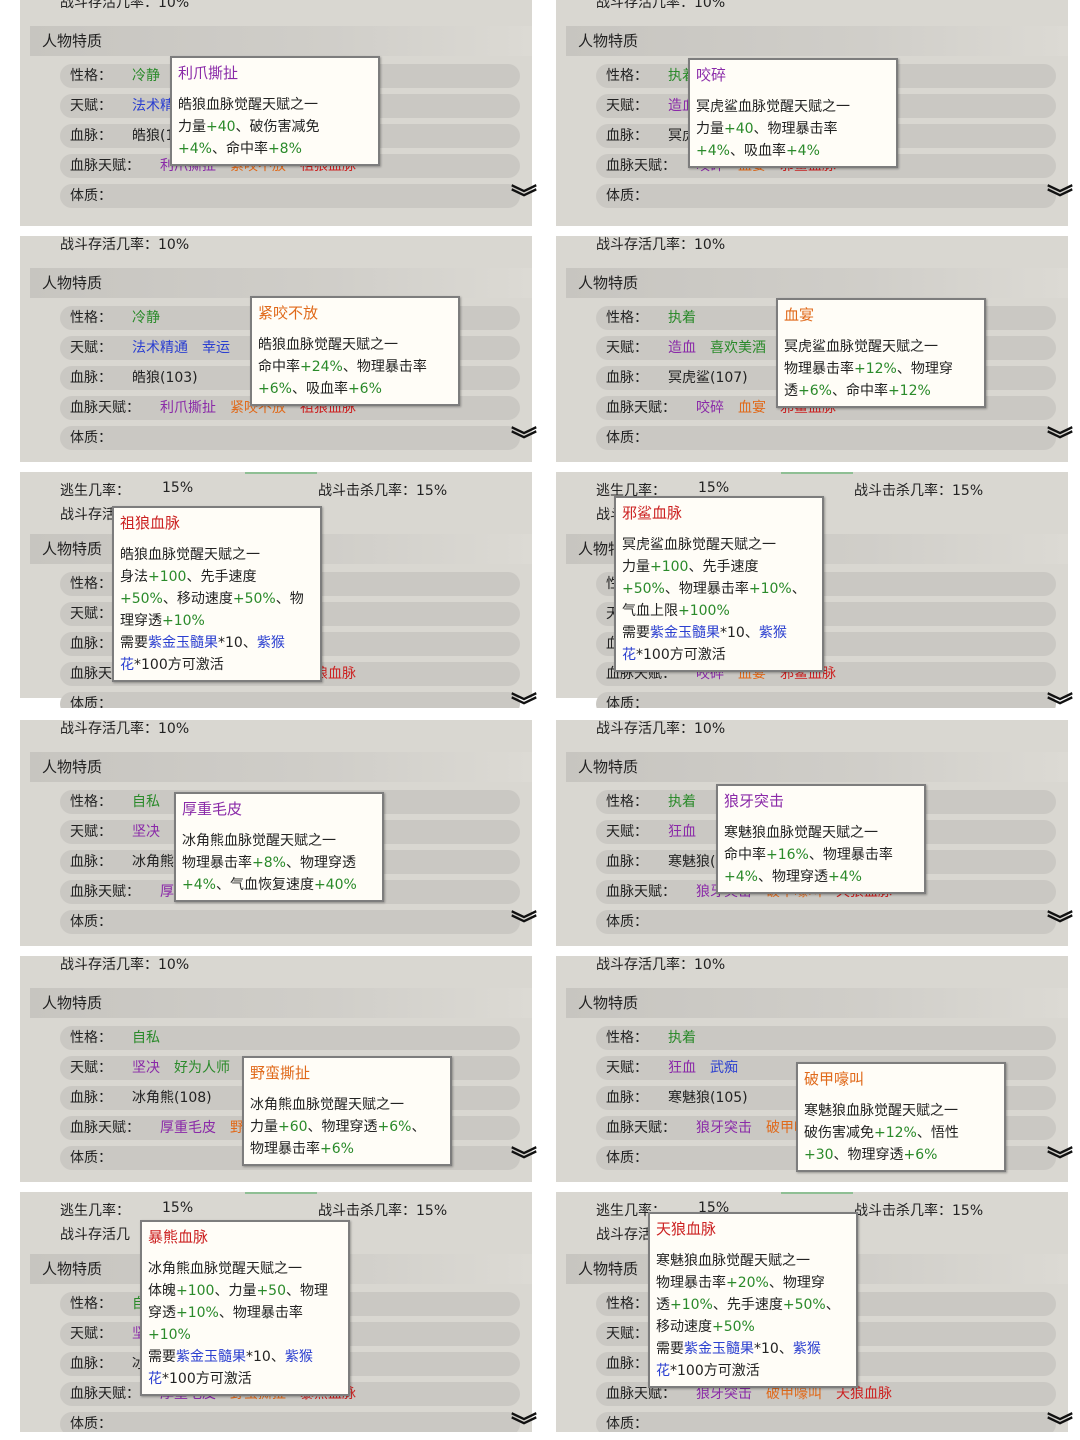 The height and width of the screenshot is (1440, 1080). What do you see at coordinates (188, 1128) in the screenshot?
I see `bloodline-talent-item: 厚重毛皮` at bounding box center [188, 1128].